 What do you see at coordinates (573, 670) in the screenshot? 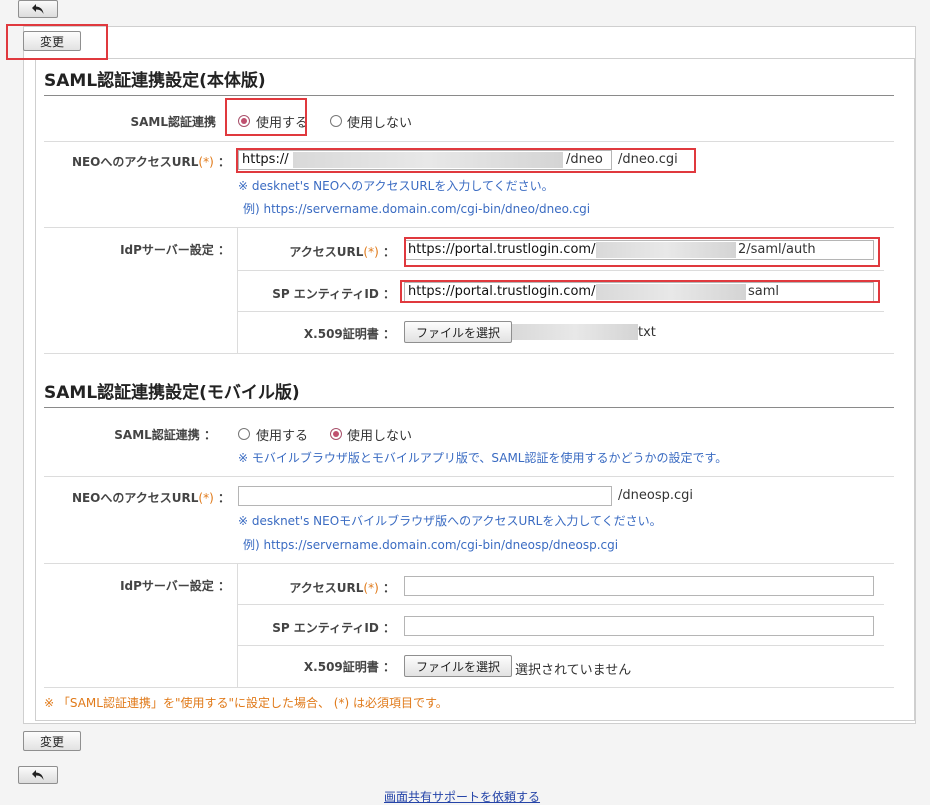
I see `file-none-text: 選択されていません` at bounding box center [573, 670].